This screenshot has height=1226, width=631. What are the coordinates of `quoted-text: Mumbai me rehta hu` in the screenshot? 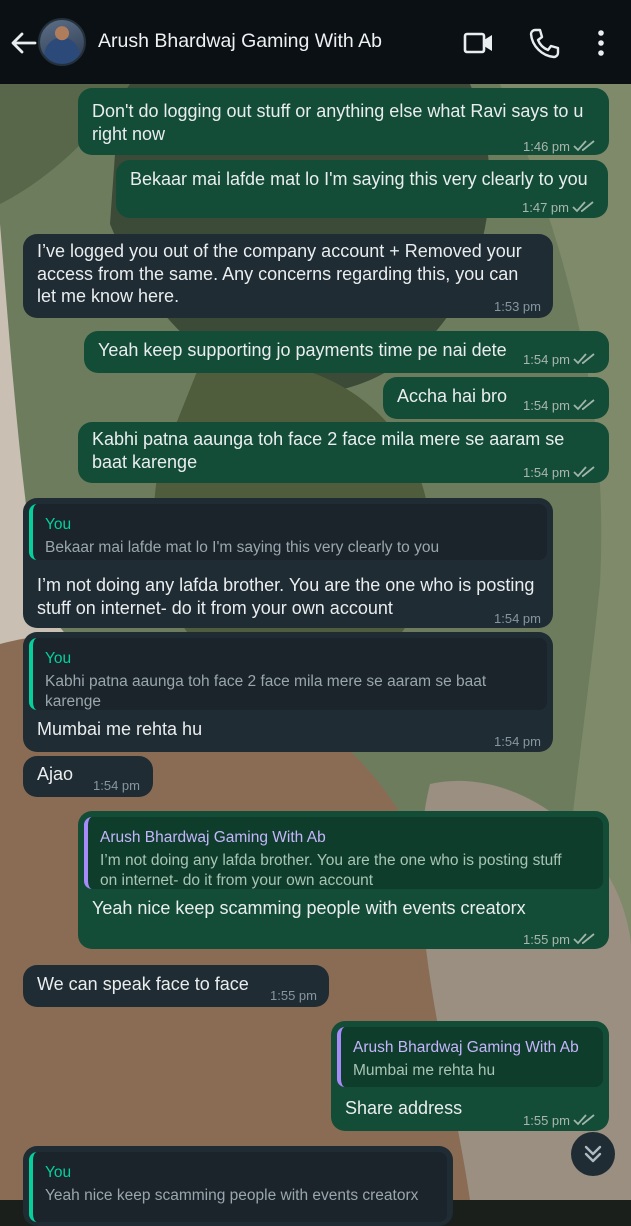 It's located at (424, 1070).